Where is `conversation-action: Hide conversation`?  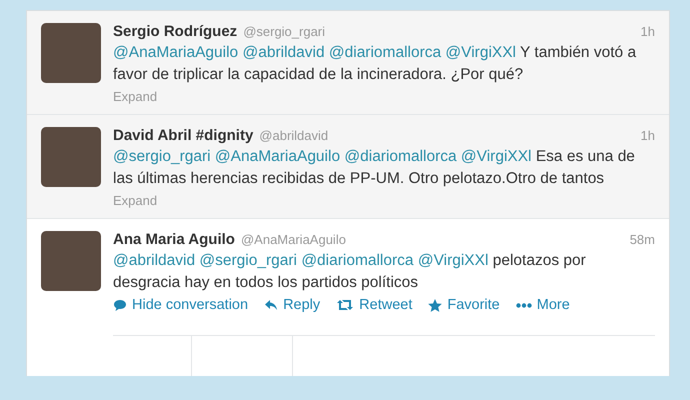
conversation-action: Hide conversation is located at coordinates (180, 305).